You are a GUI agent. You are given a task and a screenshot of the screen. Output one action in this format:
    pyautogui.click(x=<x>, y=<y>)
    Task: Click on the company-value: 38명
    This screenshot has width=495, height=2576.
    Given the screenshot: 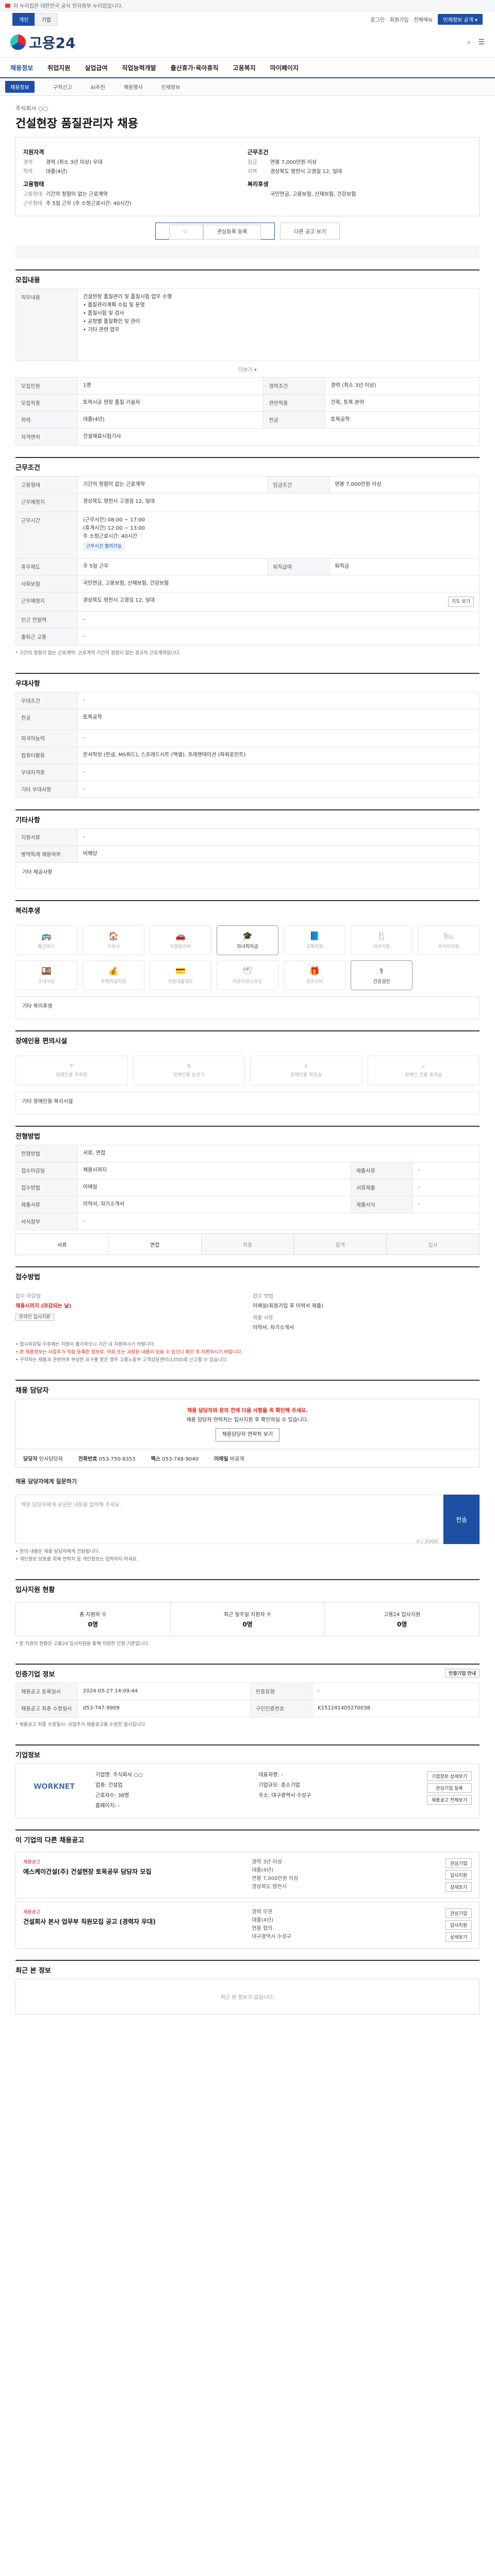 What is the action you would take?
    pyautogui.click(x=124, y=1796)
    